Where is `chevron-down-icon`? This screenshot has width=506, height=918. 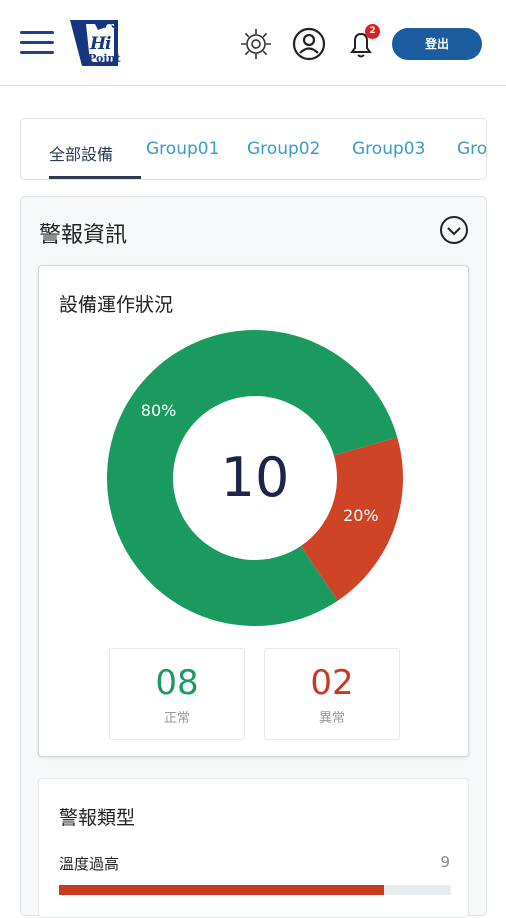 chevron-down-icon is located at coordinates (454, 230).